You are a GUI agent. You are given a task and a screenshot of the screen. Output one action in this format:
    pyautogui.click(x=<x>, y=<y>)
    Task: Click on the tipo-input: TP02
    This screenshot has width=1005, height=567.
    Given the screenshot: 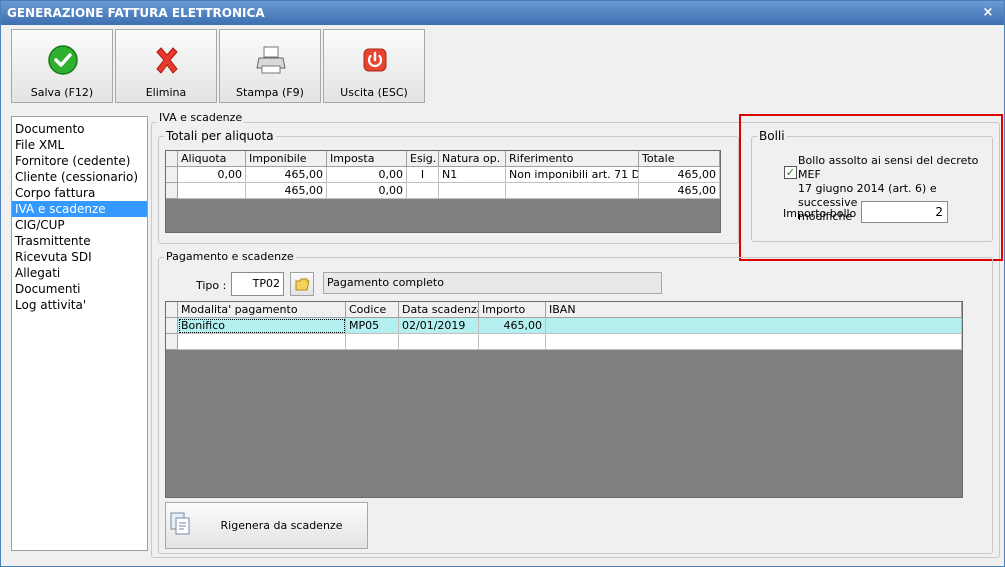 What is the action you would take?
    pyautogui.click(x=257, y=284)
    